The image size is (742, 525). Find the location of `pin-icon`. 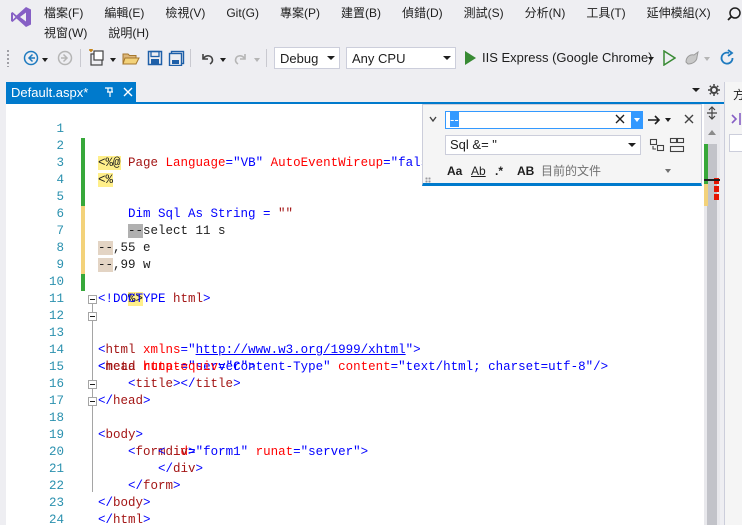

pin-icon is located at coordinates (110, 92).